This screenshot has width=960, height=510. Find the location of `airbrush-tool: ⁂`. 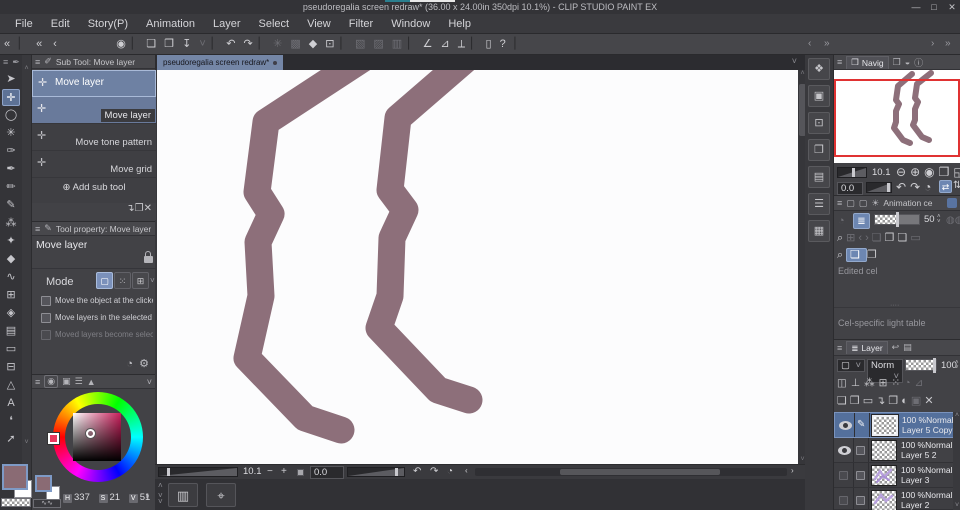

airbrush-tool: ⁂ is located at coordinates (11, 223).